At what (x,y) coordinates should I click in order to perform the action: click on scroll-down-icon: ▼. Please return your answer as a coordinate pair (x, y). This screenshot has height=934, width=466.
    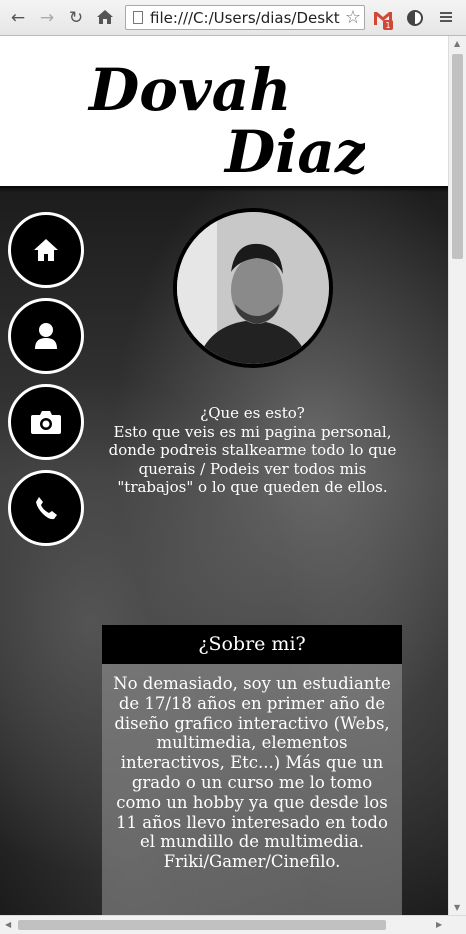
    Looking at the image, I should click on (457, 907).